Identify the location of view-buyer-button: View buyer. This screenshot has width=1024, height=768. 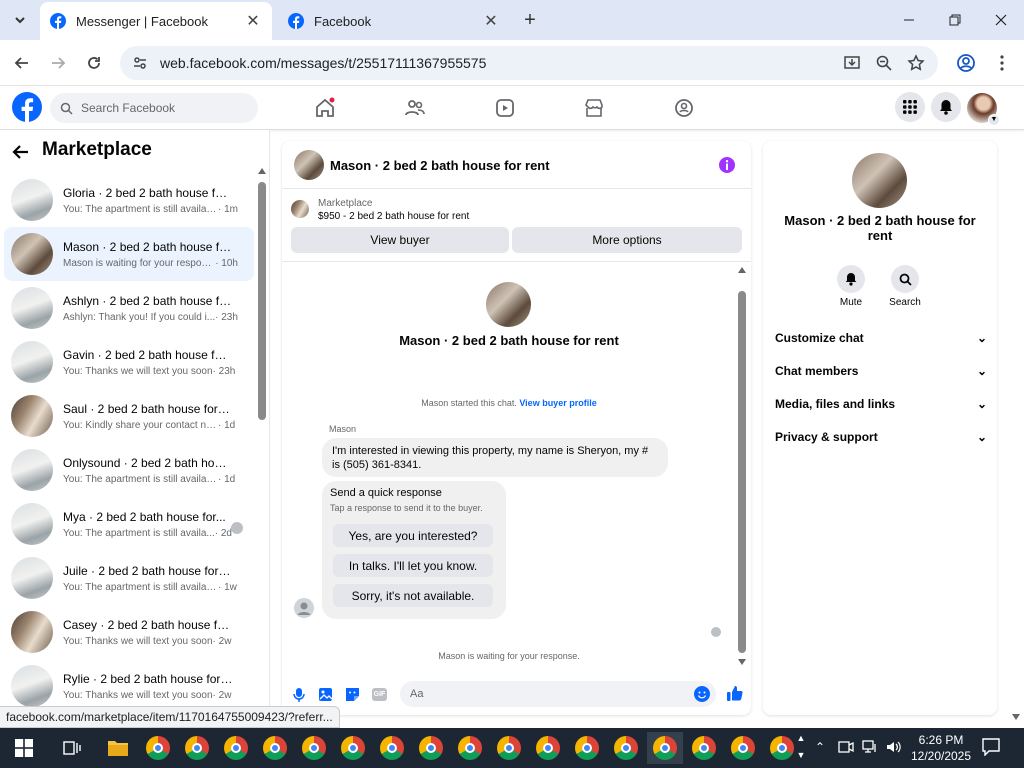
(400, 240).